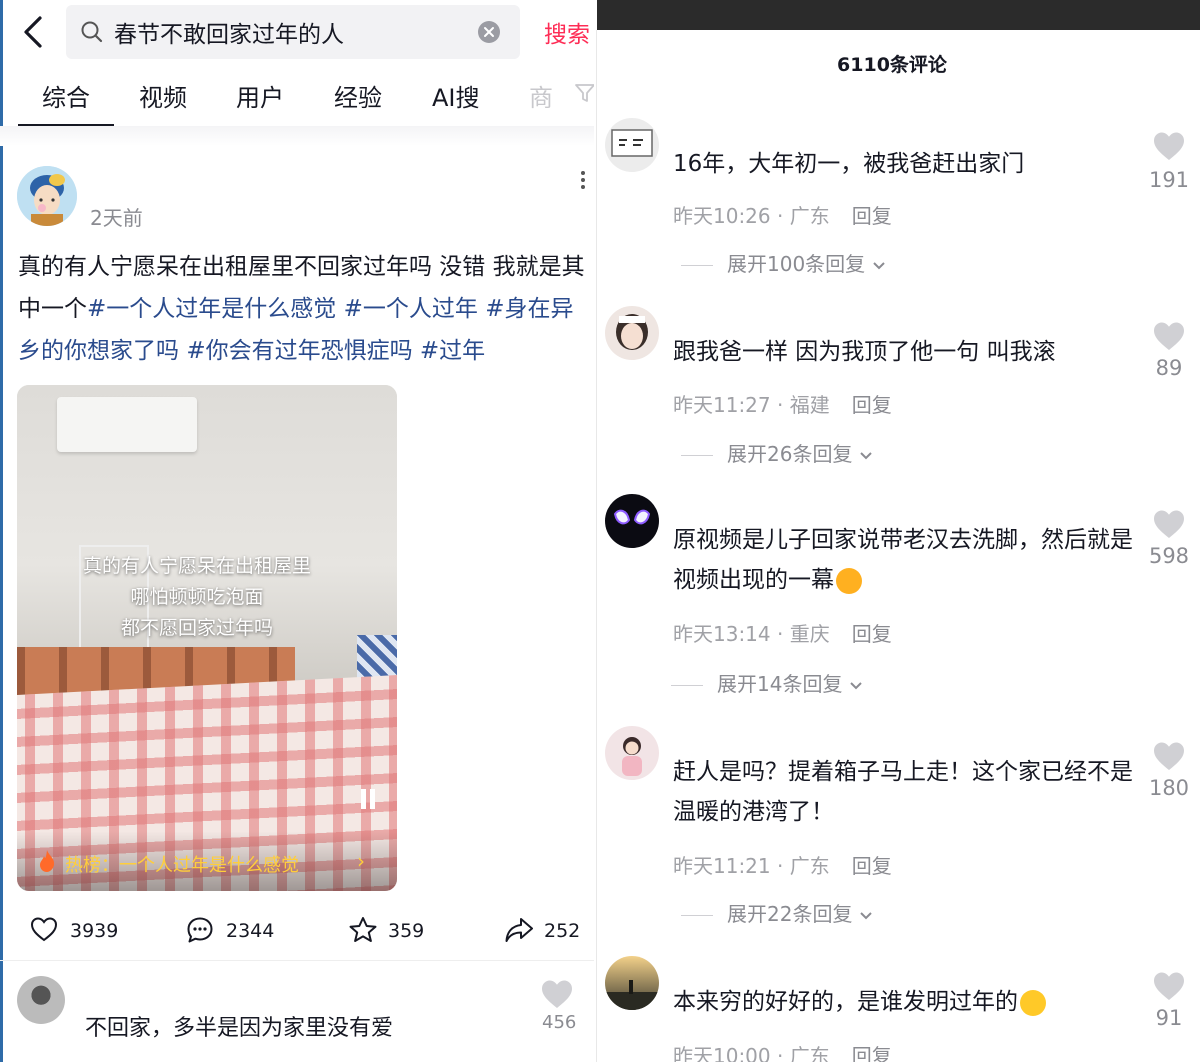 The image size is (1200, 1062). I want to click on status-bar, so click(898, 15).